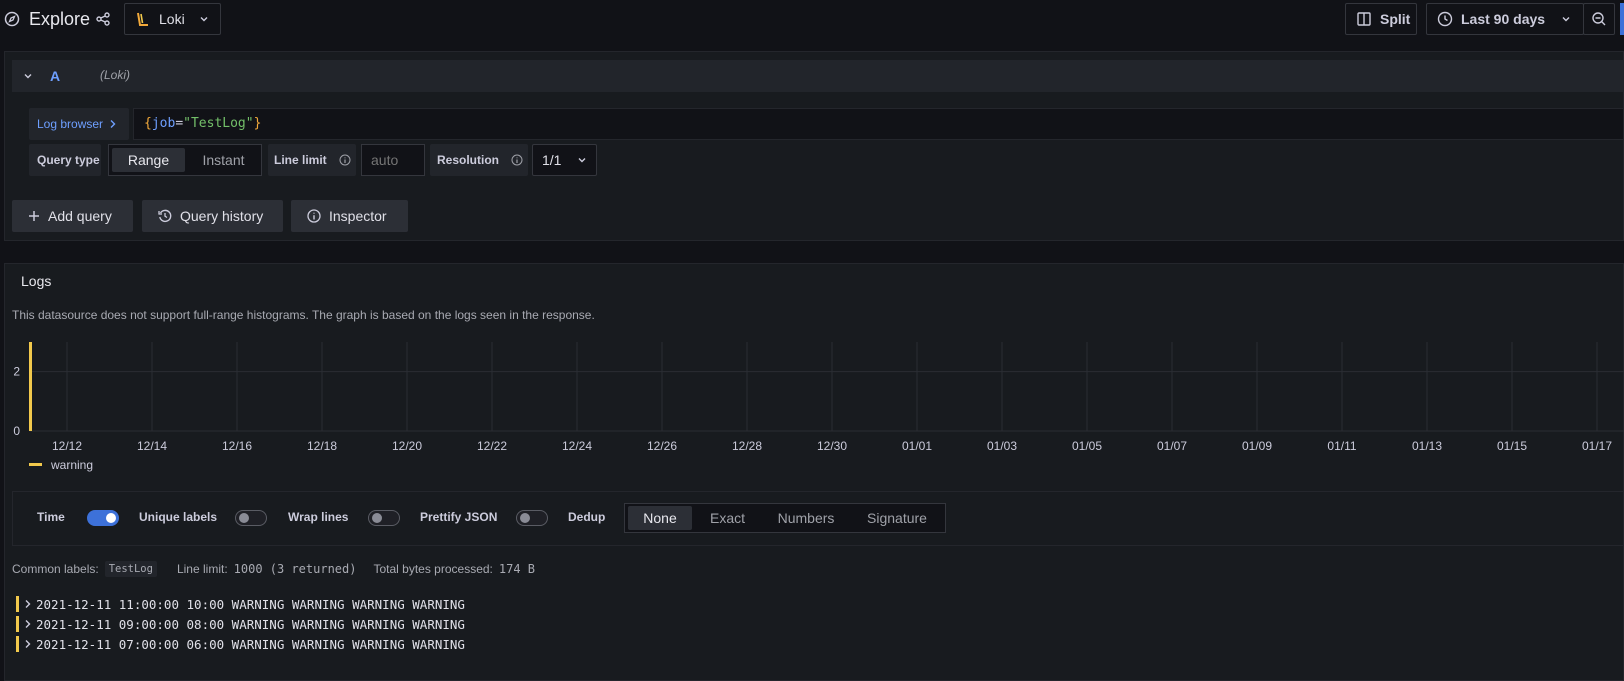 Image resolution: width=1624 pixels, height=681 pixels. What do you see at coordinates (818, 76) in the screenshot?
I see `query-row-header: A (Loki)` at bounding box center [818, 76].